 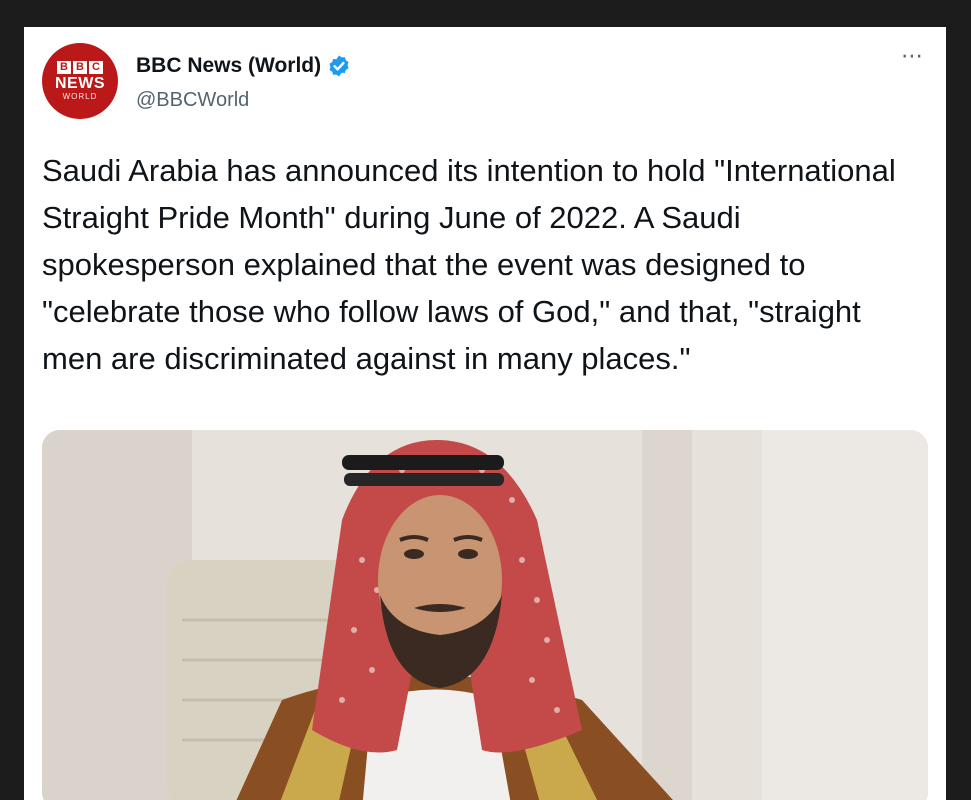 I want to click on bbc-logo-blocks: B B C, so click(x=80, y=67).